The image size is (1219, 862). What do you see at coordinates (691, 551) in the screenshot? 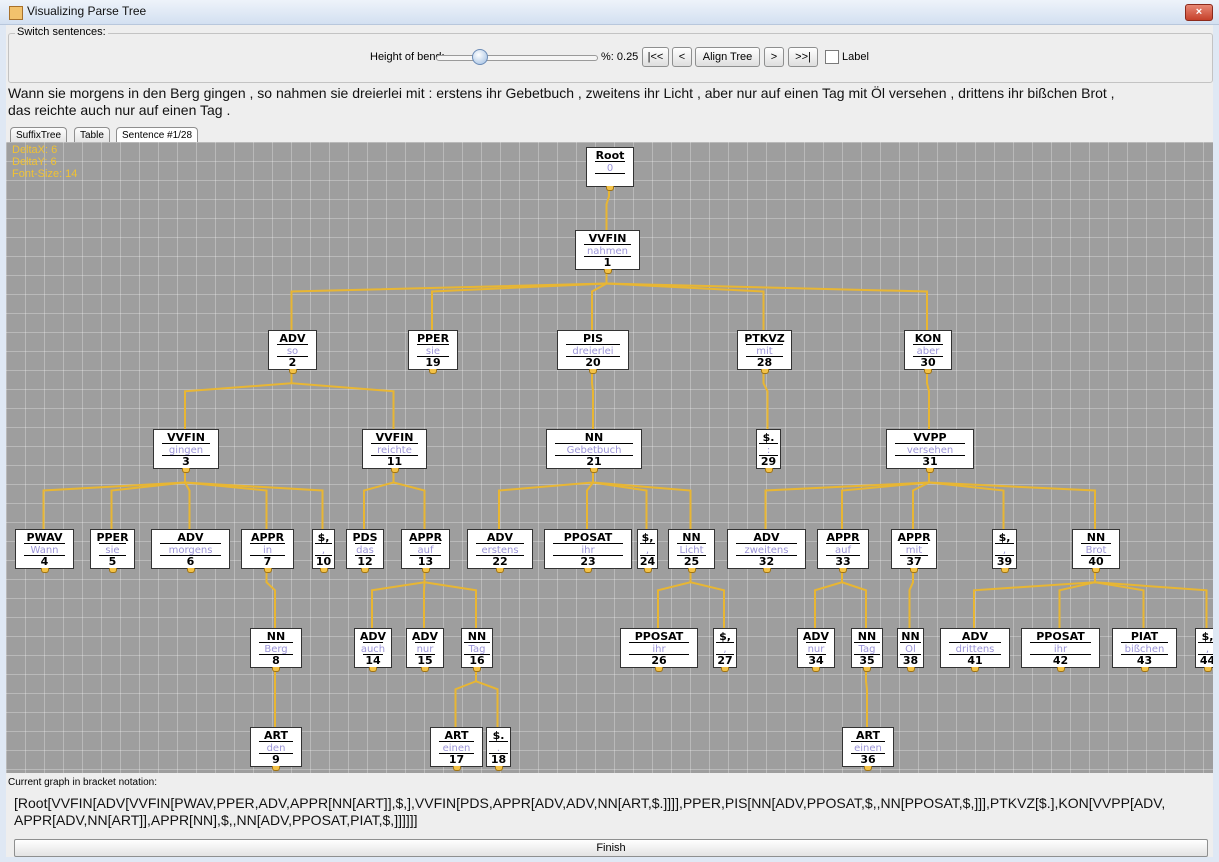
I see `tree-node: NN Licht 25` at bounding box center [691, 551].